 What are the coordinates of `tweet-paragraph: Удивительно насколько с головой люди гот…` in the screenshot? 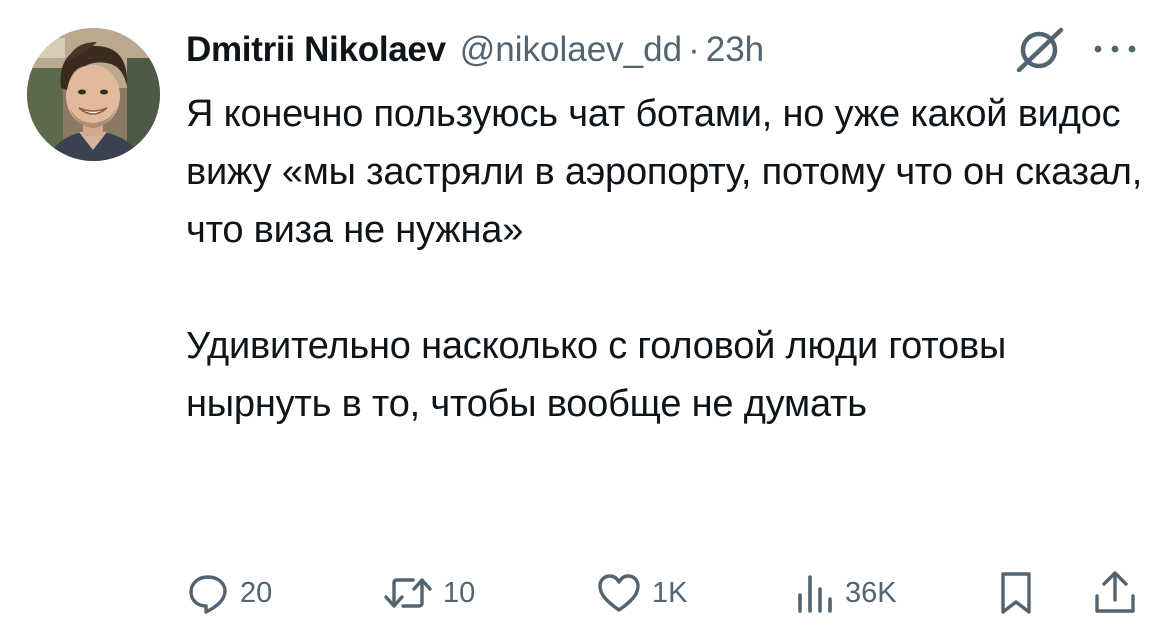 It's located at (596, 375).